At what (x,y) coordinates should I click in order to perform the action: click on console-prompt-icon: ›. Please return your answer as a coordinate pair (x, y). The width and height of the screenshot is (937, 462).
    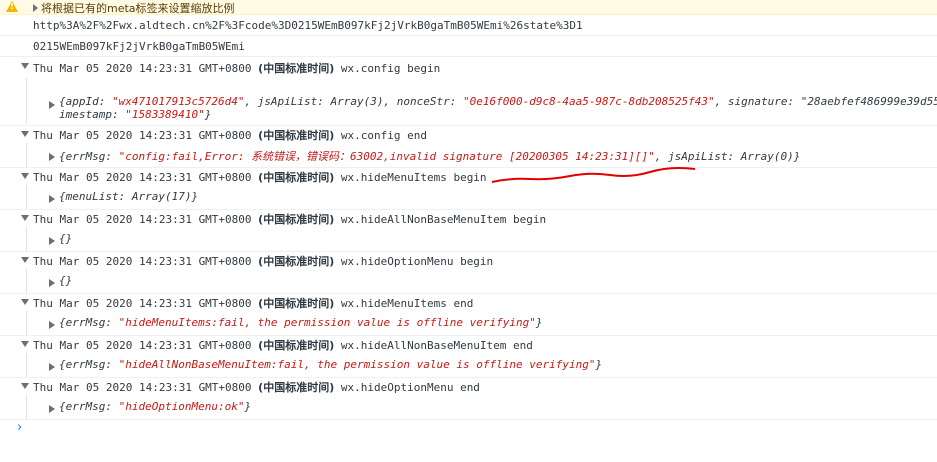
    Looking at the image, I should click on (19, 427).